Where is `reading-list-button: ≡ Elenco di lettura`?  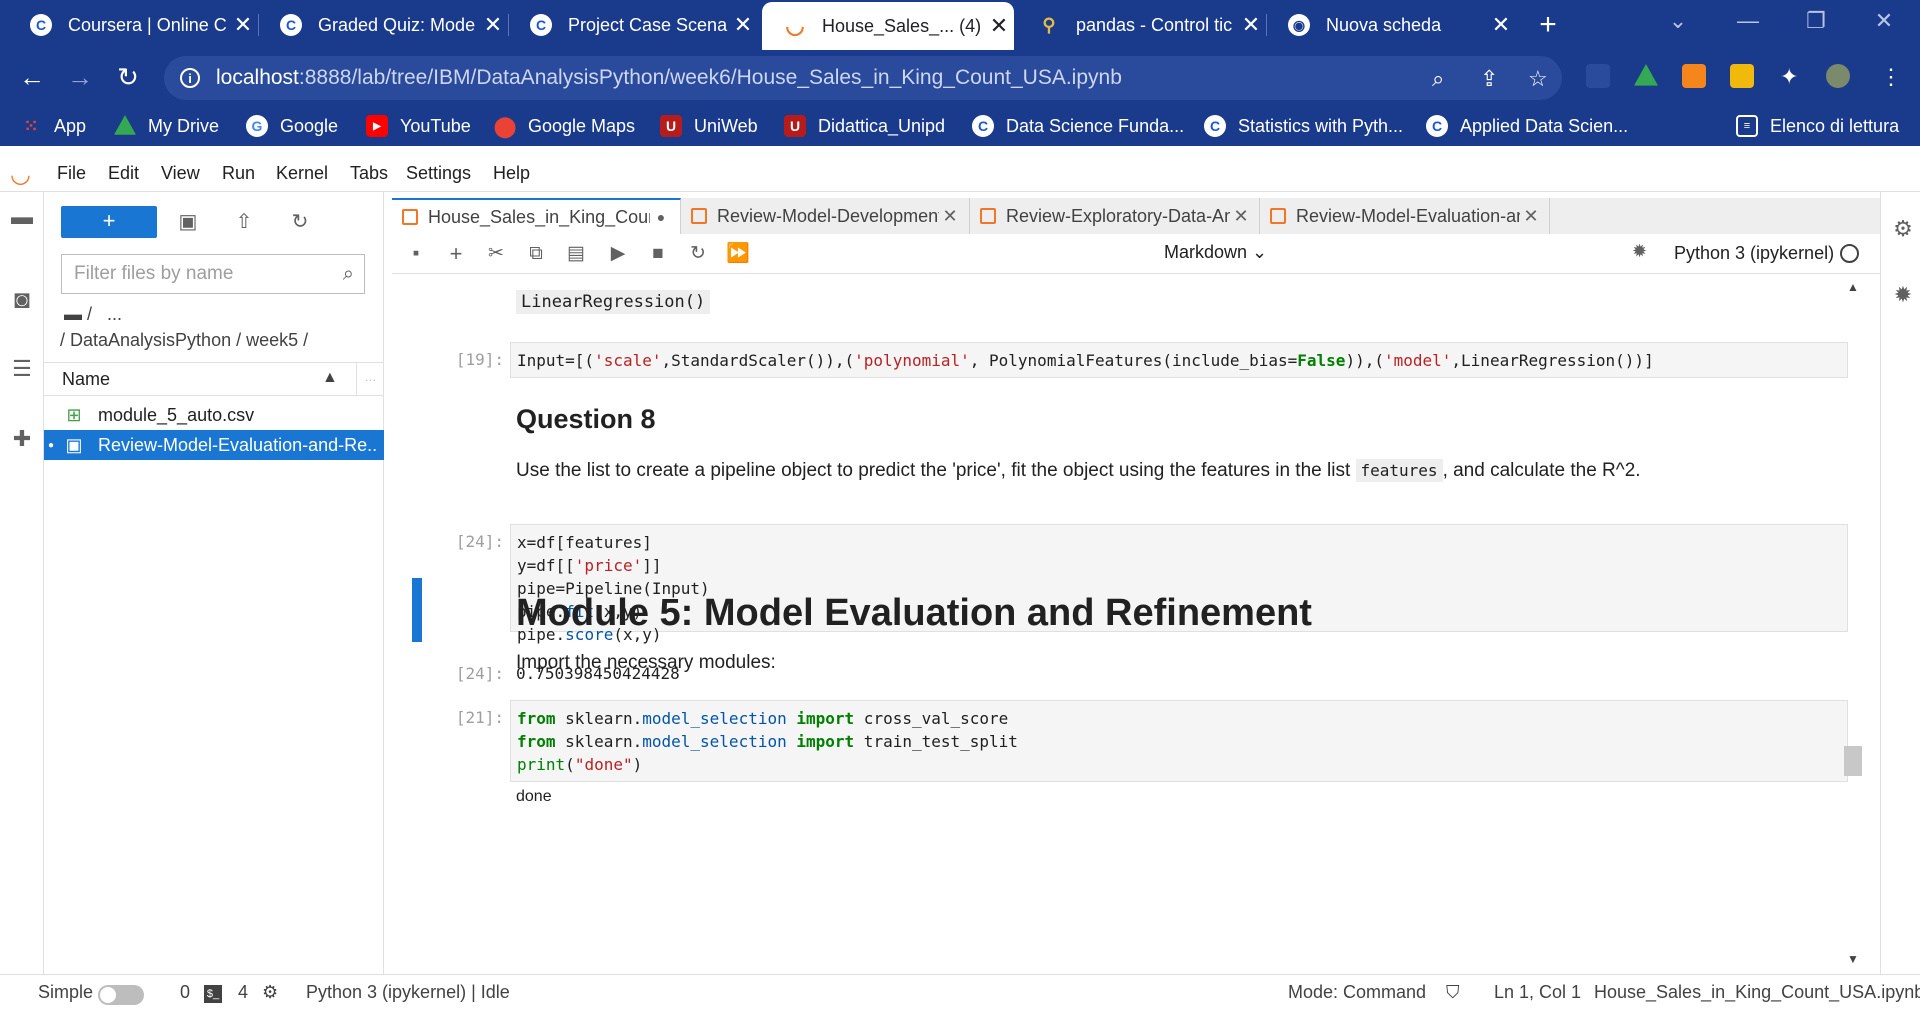 reading-list-button: ≡ Elenco di lettura is located at coordinates (1817, 126).